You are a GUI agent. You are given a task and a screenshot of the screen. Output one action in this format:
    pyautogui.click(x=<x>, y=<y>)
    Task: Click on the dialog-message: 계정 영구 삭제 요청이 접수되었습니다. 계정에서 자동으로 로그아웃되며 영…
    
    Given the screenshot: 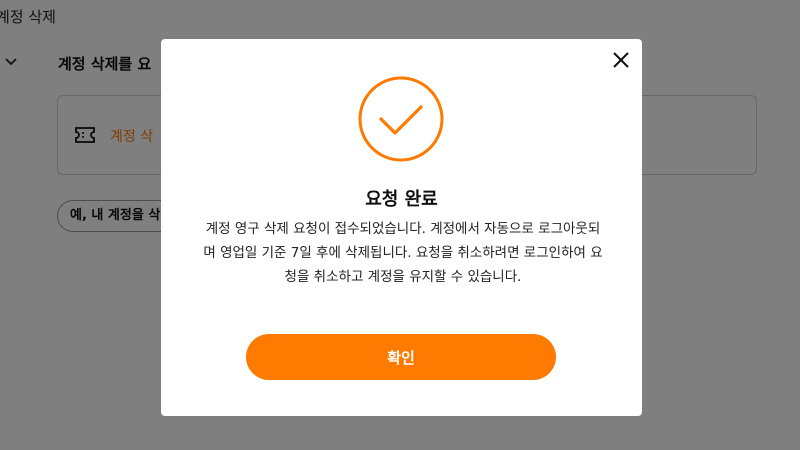 What is the action you would take?
    pyautogui.click(x=403, y=253)
    